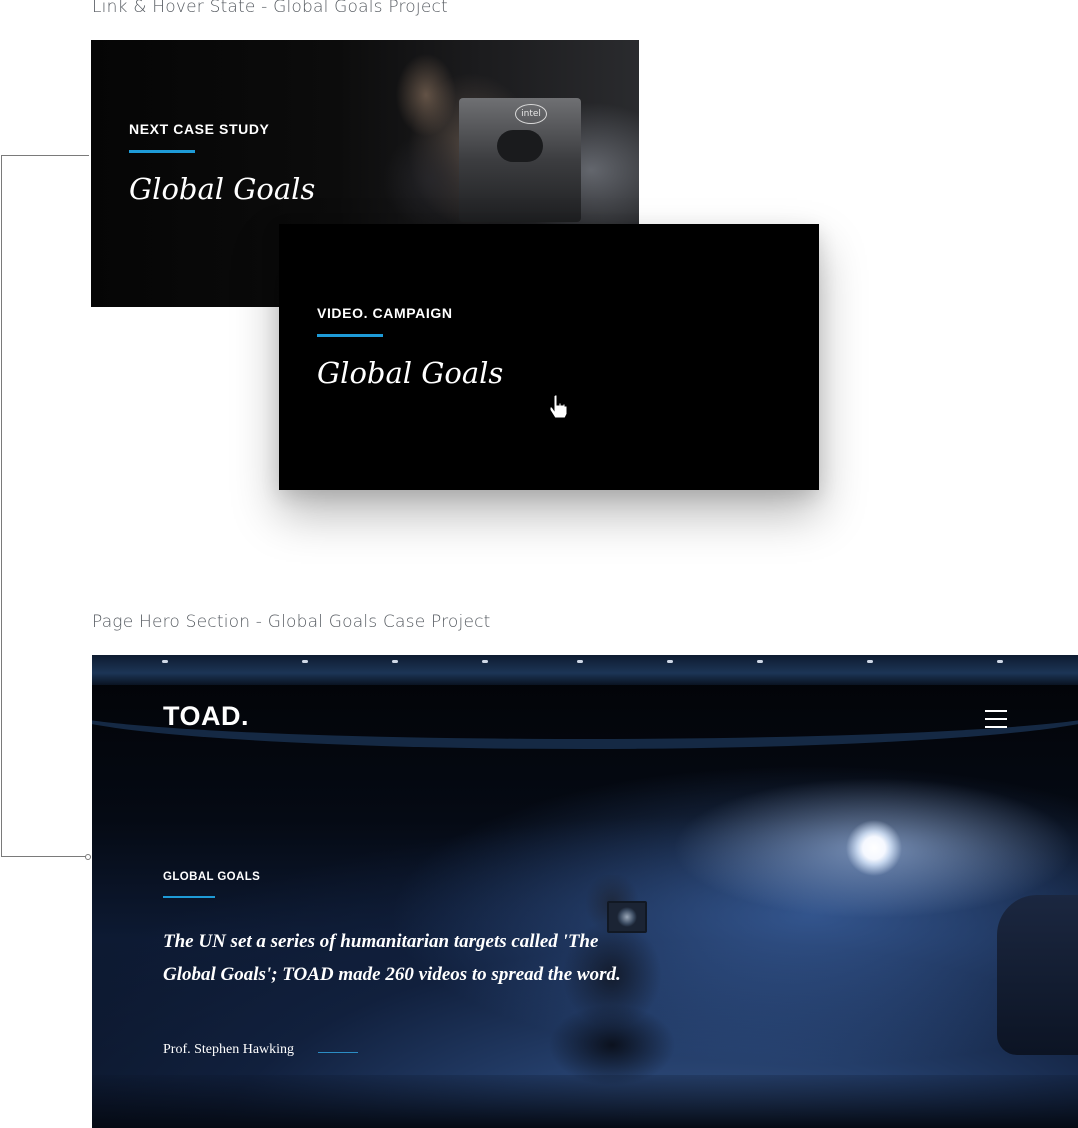  Describe the element at coordinates (1037, 975) in the screenshot. I see `hero-console` at that location.